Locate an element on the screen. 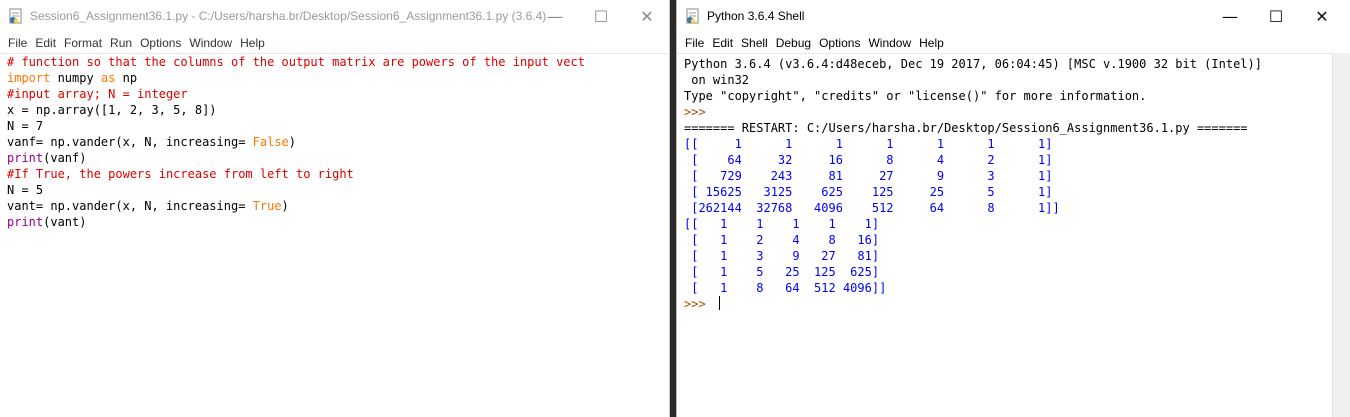 The height and width of the screenshot is (417, 1350). code-token: [[ 1 1 1 1 1 1 1] is located at coordinates (868, 144).